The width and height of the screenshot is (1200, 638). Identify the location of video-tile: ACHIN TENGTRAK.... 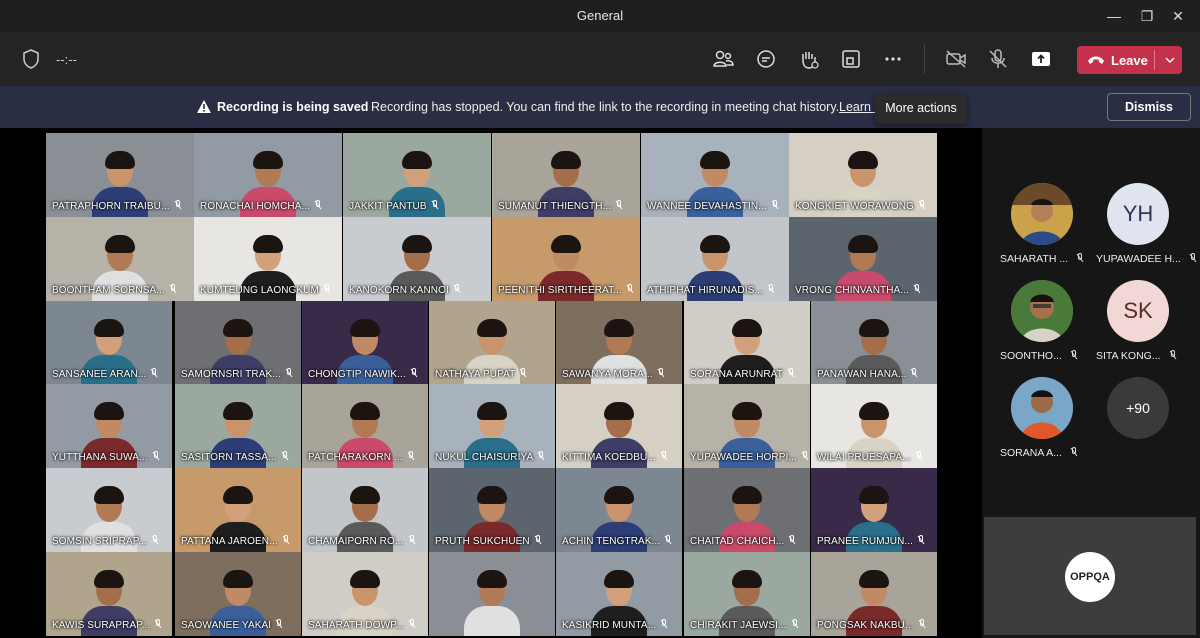
(619, 510).